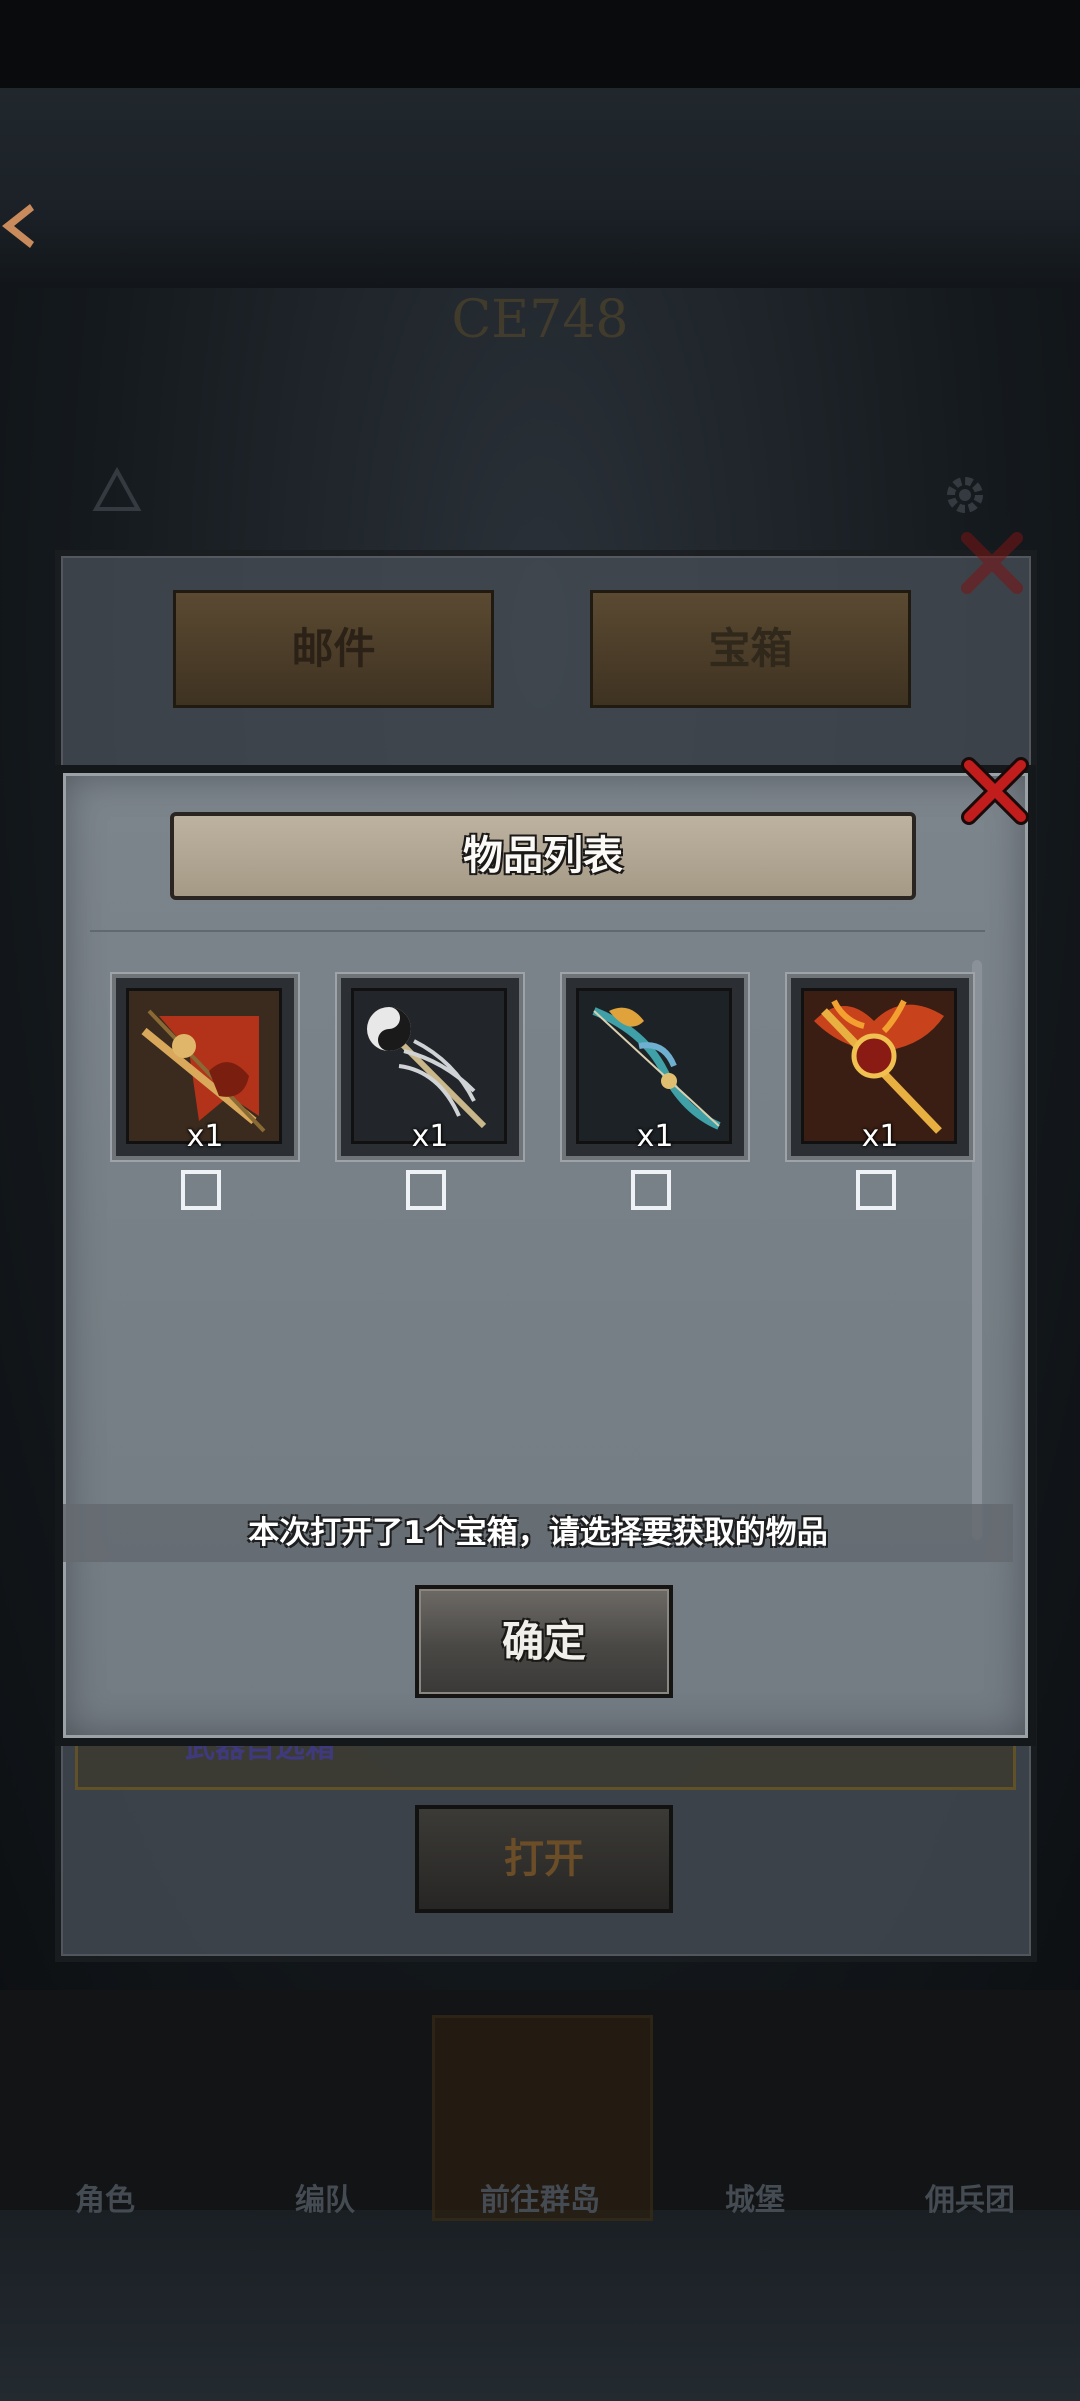  Describe the element at coordinates (970, 2197) in the screenshot. I see `nav-item-mercenary: 佣兵团` at that location.